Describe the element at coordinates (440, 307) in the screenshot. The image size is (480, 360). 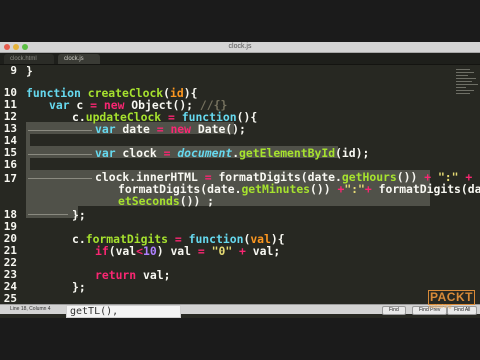
I see `logo-subtext: publishing` at that location.